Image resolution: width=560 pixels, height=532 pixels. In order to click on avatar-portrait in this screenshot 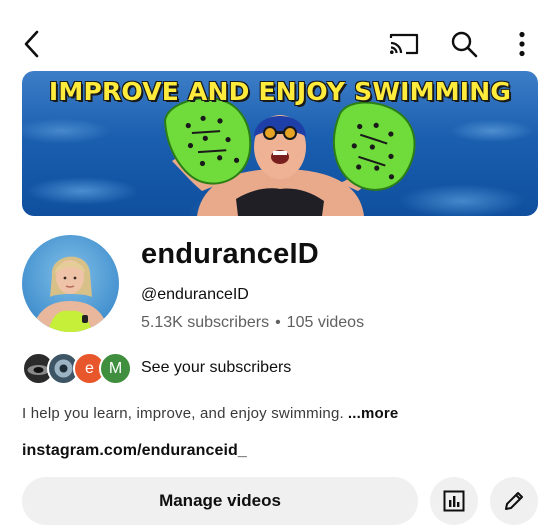, I will do `click(70, 294)`.